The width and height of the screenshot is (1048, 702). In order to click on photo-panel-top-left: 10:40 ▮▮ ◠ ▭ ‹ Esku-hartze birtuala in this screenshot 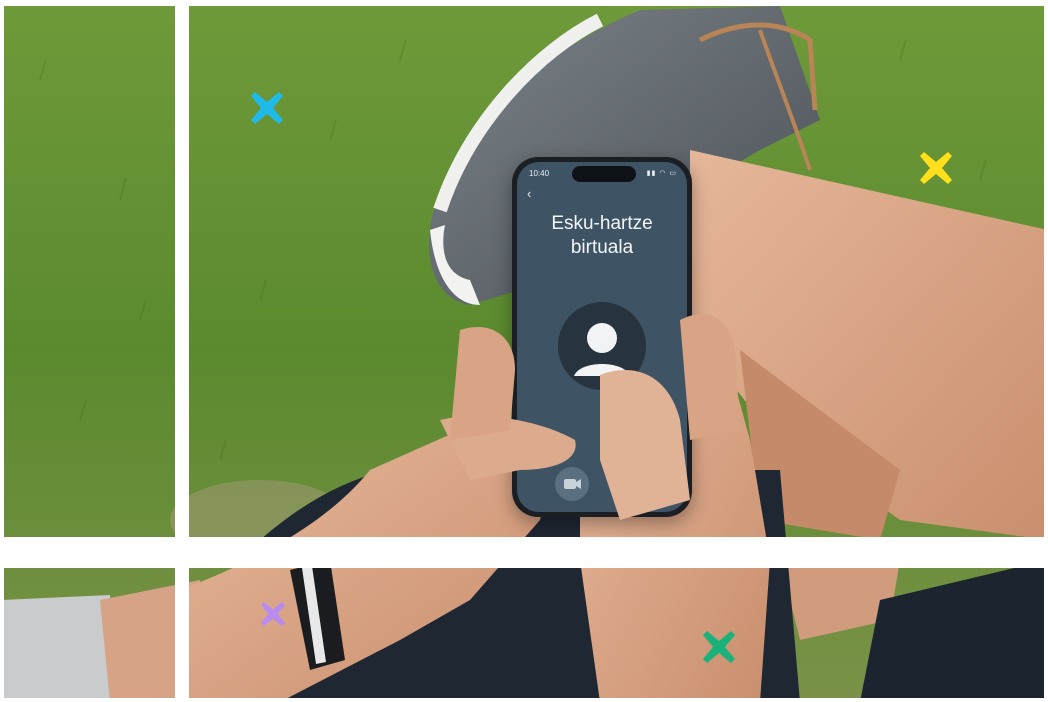, I will do `click(89, 271)`.